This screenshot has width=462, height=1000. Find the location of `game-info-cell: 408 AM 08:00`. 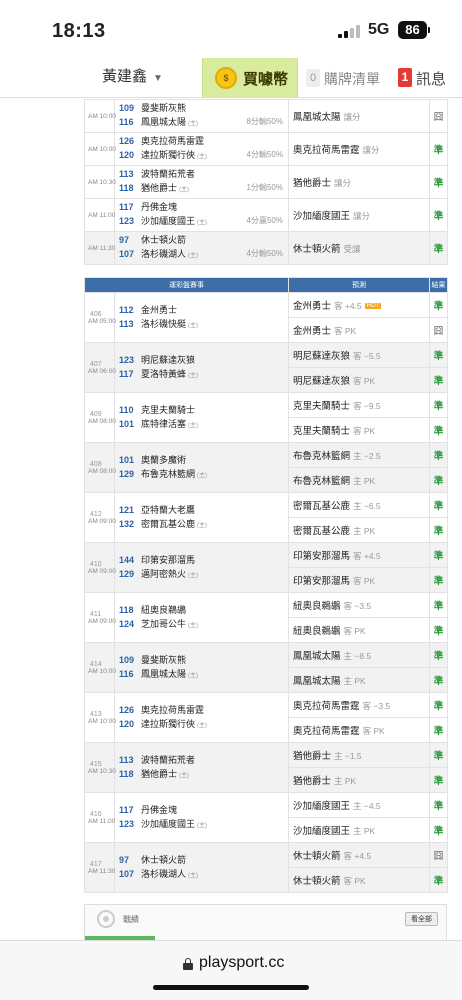

game-info-cell: 408 AM 08:00 is located at coordinates (100, 467).